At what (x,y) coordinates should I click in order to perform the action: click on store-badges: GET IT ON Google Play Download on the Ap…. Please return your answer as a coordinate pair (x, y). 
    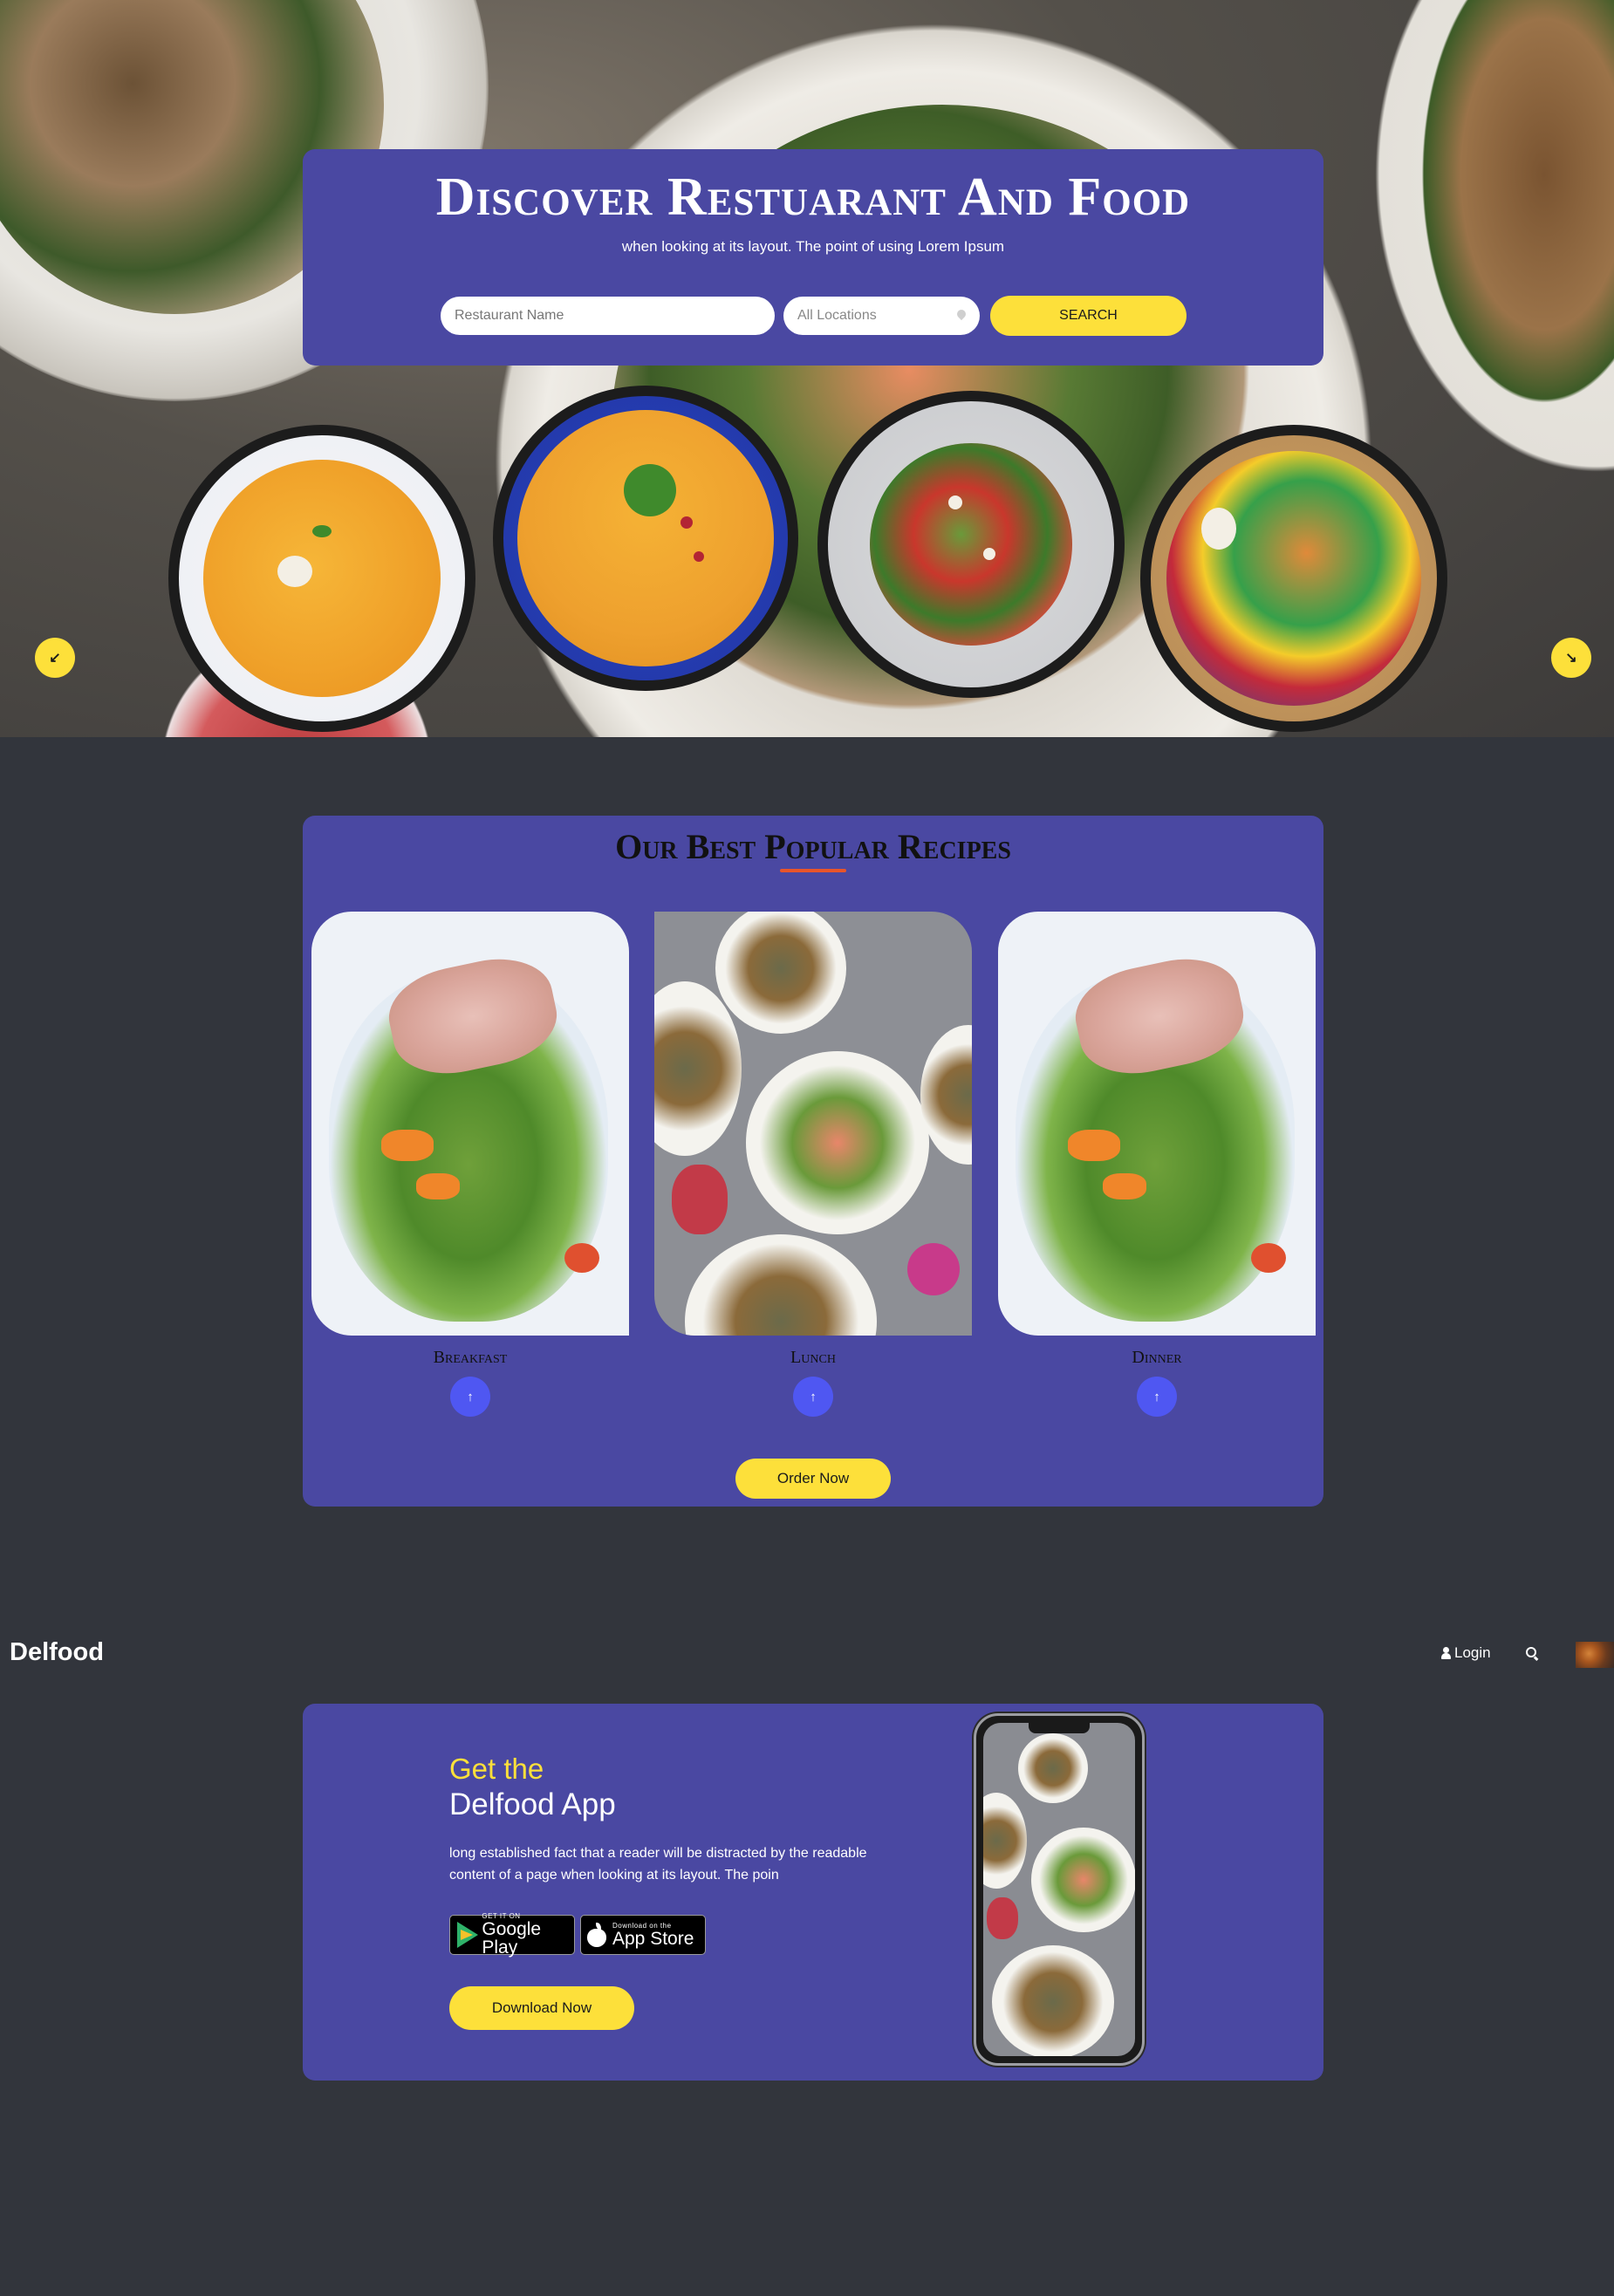
    Looking at the image, I should click on (577, 1935).